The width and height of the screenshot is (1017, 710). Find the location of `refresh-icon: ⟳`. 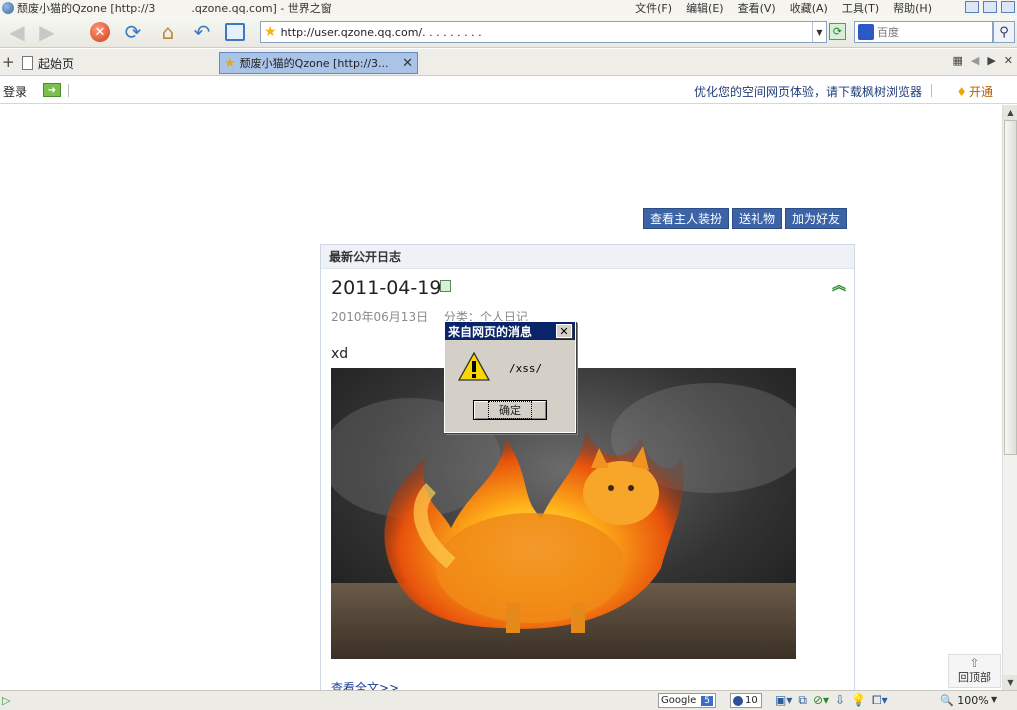

refresh-icon: ⟳ is located at coordinates (133, 32).